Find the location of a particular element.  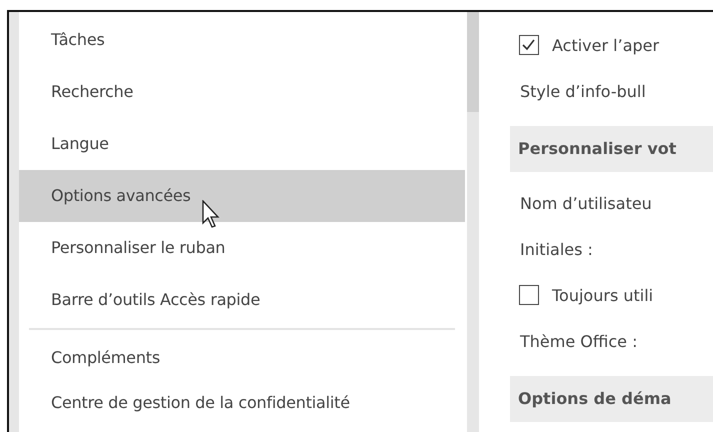

sidebar-item: Compléments is located at coordinates (242, 358).